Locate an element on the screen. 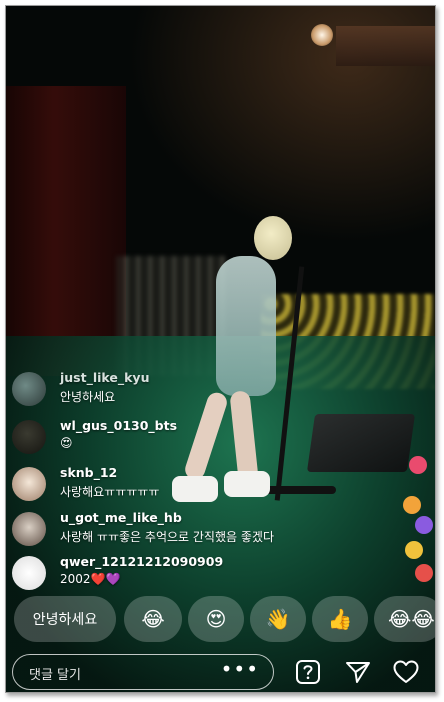  comment-username: sknb_12 is located at coordinates (88, 472).